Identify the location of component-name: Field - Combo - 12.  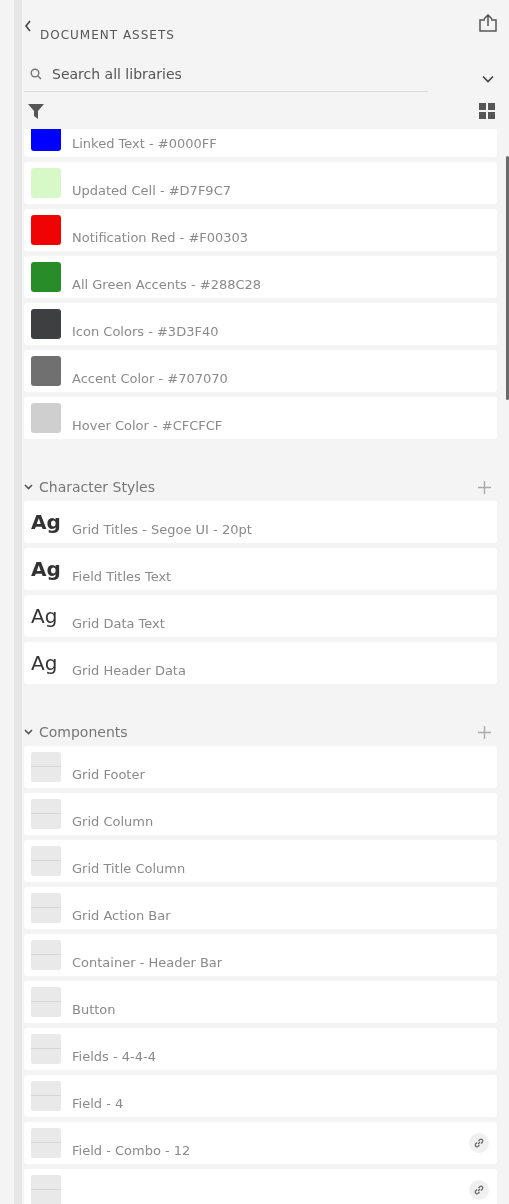
(131, 1150).